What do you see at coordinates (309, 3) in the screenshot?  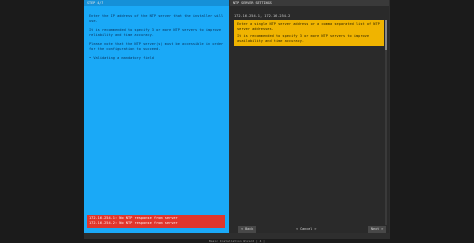 I see `settings-pane-title: NTP SERVER SETTINGS` at bounding box center [309, 3].